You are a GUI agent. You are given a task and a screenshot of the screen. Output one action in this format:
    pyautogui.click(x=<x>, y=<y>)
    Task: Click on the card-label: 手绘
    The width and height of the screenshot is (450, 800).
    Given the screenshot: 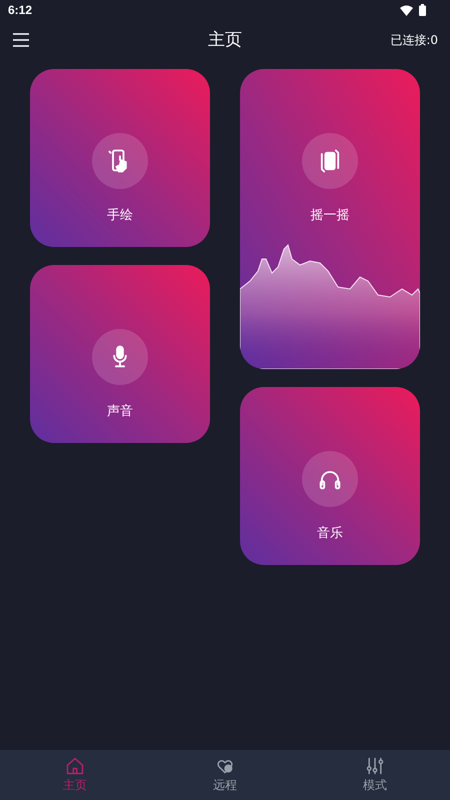 What is the action you would take?
    pyautogui.click(x=120, y=215)
    